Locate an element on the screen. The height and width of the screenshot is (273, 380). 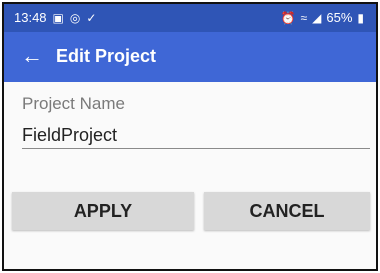
arrow-left-icon: ← is located at coordinates (32, 55).